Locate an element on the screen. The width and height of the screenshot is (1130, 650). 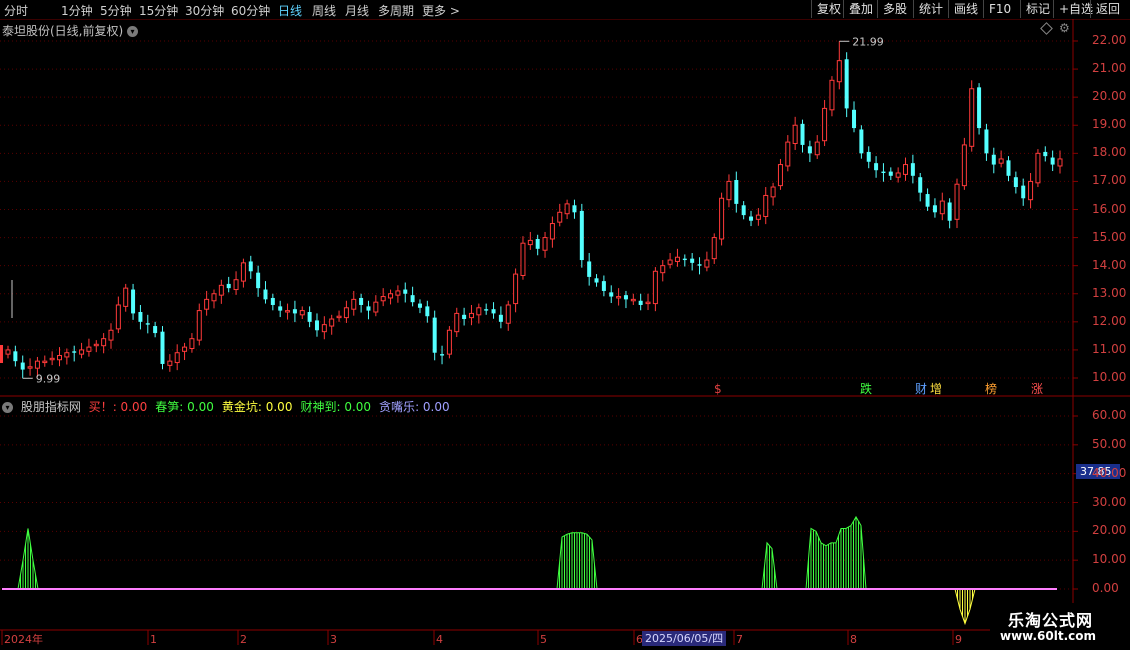
time-axis-label: 5 is located at coordinates (543, 639).